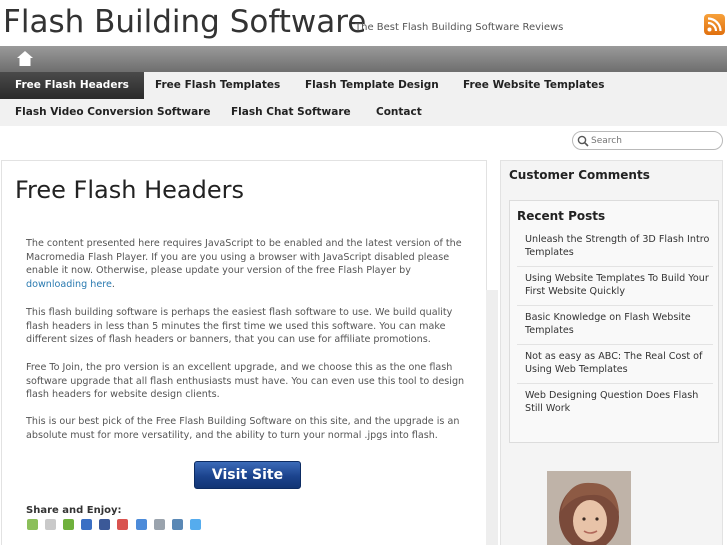  What do you see at coordinates (129, 190) in the screenshot?
I see `page-title: Free Flash Headers` at bounding box center [129, 190].